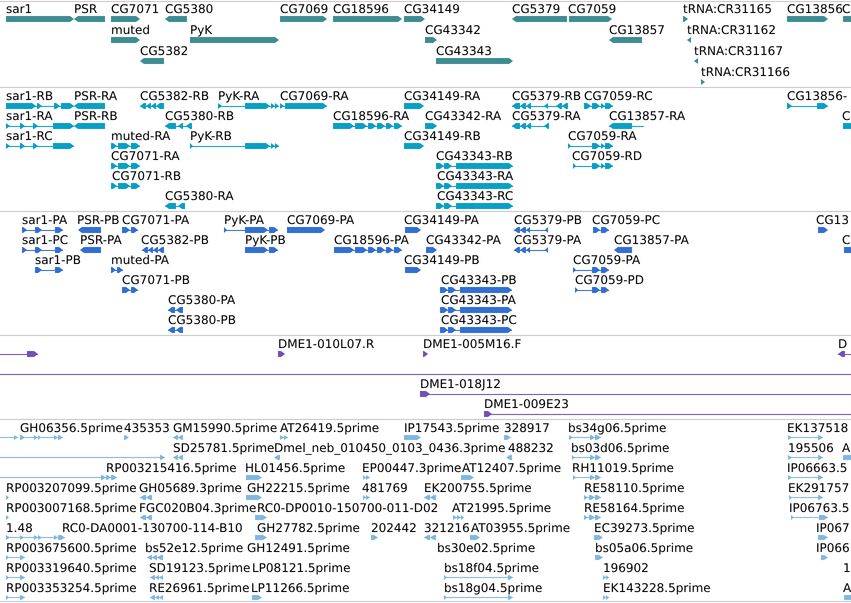 The height and width of the screenshot is (603, 851). I want to click on est-label: bs30e02.5prime, so click(486, 548).